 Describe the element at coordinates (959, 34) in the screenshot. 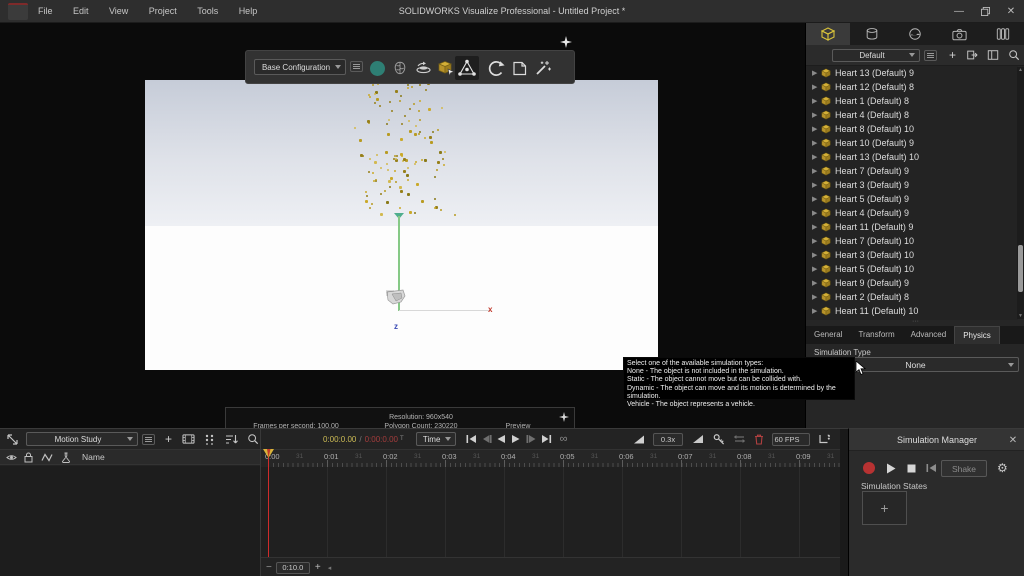

I see `tab-cameras` at that location.